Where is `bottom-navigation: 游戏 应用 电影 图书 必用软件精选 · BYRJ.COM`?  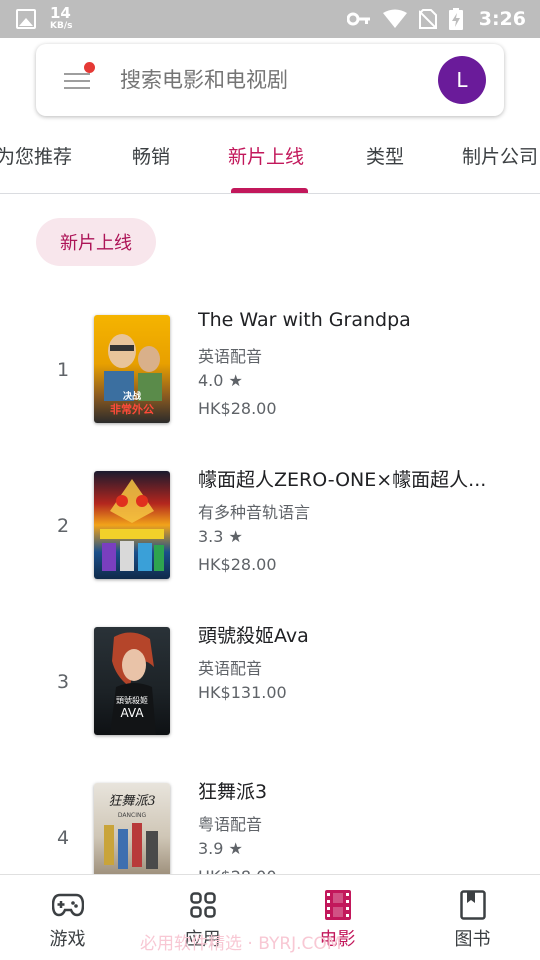 bottom-navigation: 游戏 应用 电影 图书 必用软件精选 · BYRJ.COM is located at coordinates (270, 917).